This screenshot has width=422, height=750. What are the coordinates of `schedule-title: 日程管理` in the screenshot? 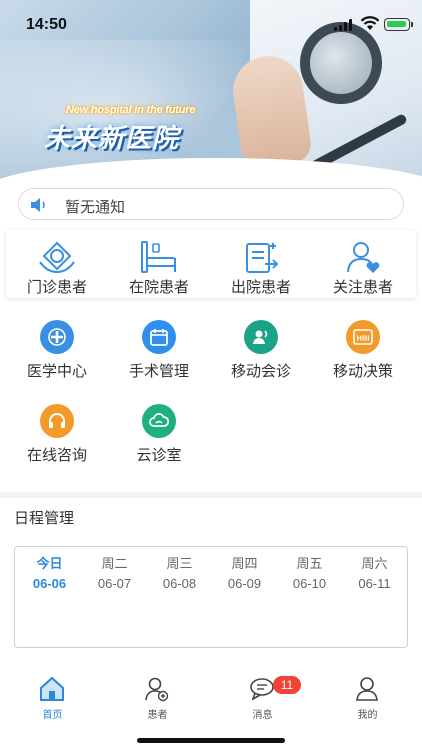 It's located at (44, 518).